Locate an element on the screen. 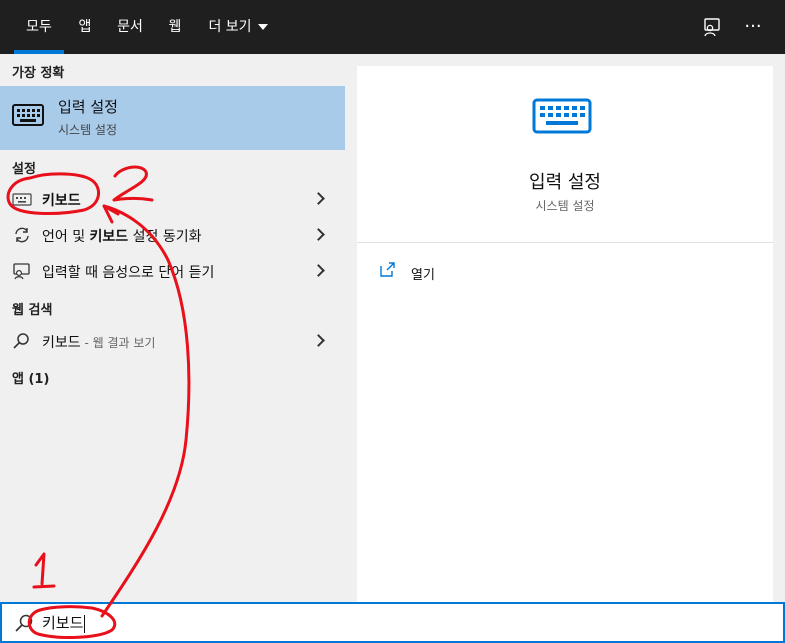 This screenshot has width=785, height=643. preview-title: 입력 설정 is located at coordinates (565, 182).